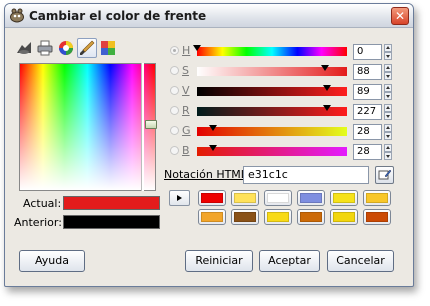 This screenshot has width=430, height=306. Describe the element at coordinates (186, 150) in the screenshot. I see `channel-label-b: B` at that location.